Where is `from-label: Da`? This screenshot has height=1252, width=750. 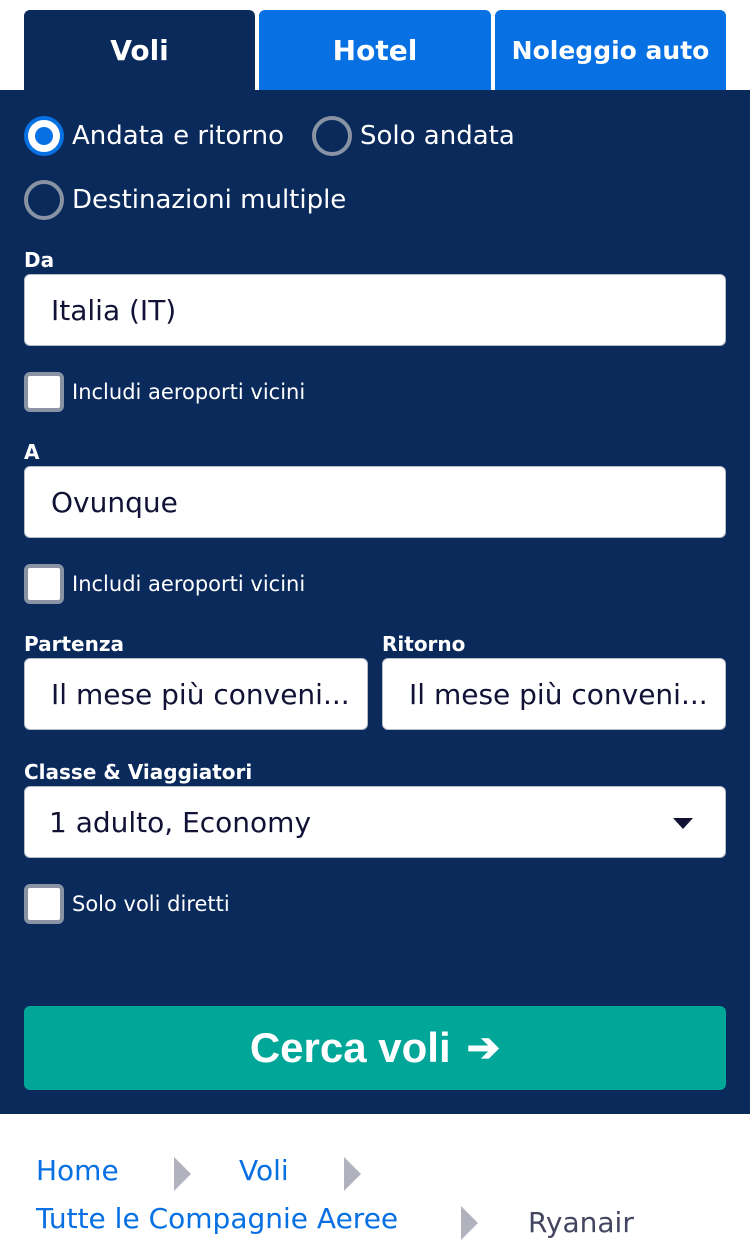
from-label: Da is located at coordinates (39, 260).